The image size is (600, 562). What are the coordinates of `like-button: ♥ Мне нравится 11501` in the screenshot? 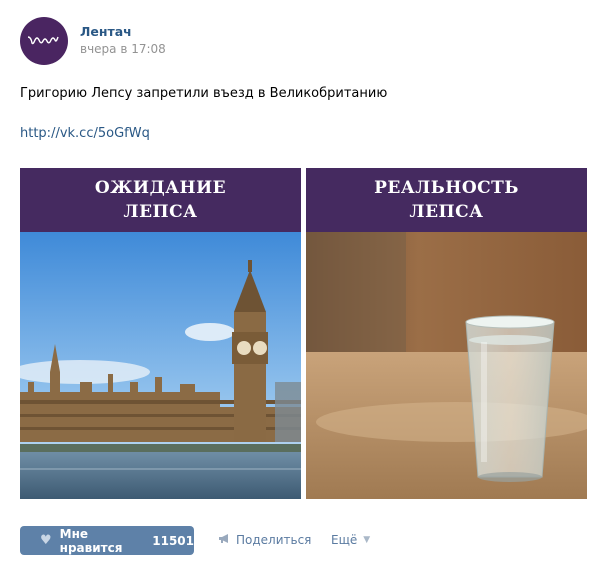 It's located at (107, 540).